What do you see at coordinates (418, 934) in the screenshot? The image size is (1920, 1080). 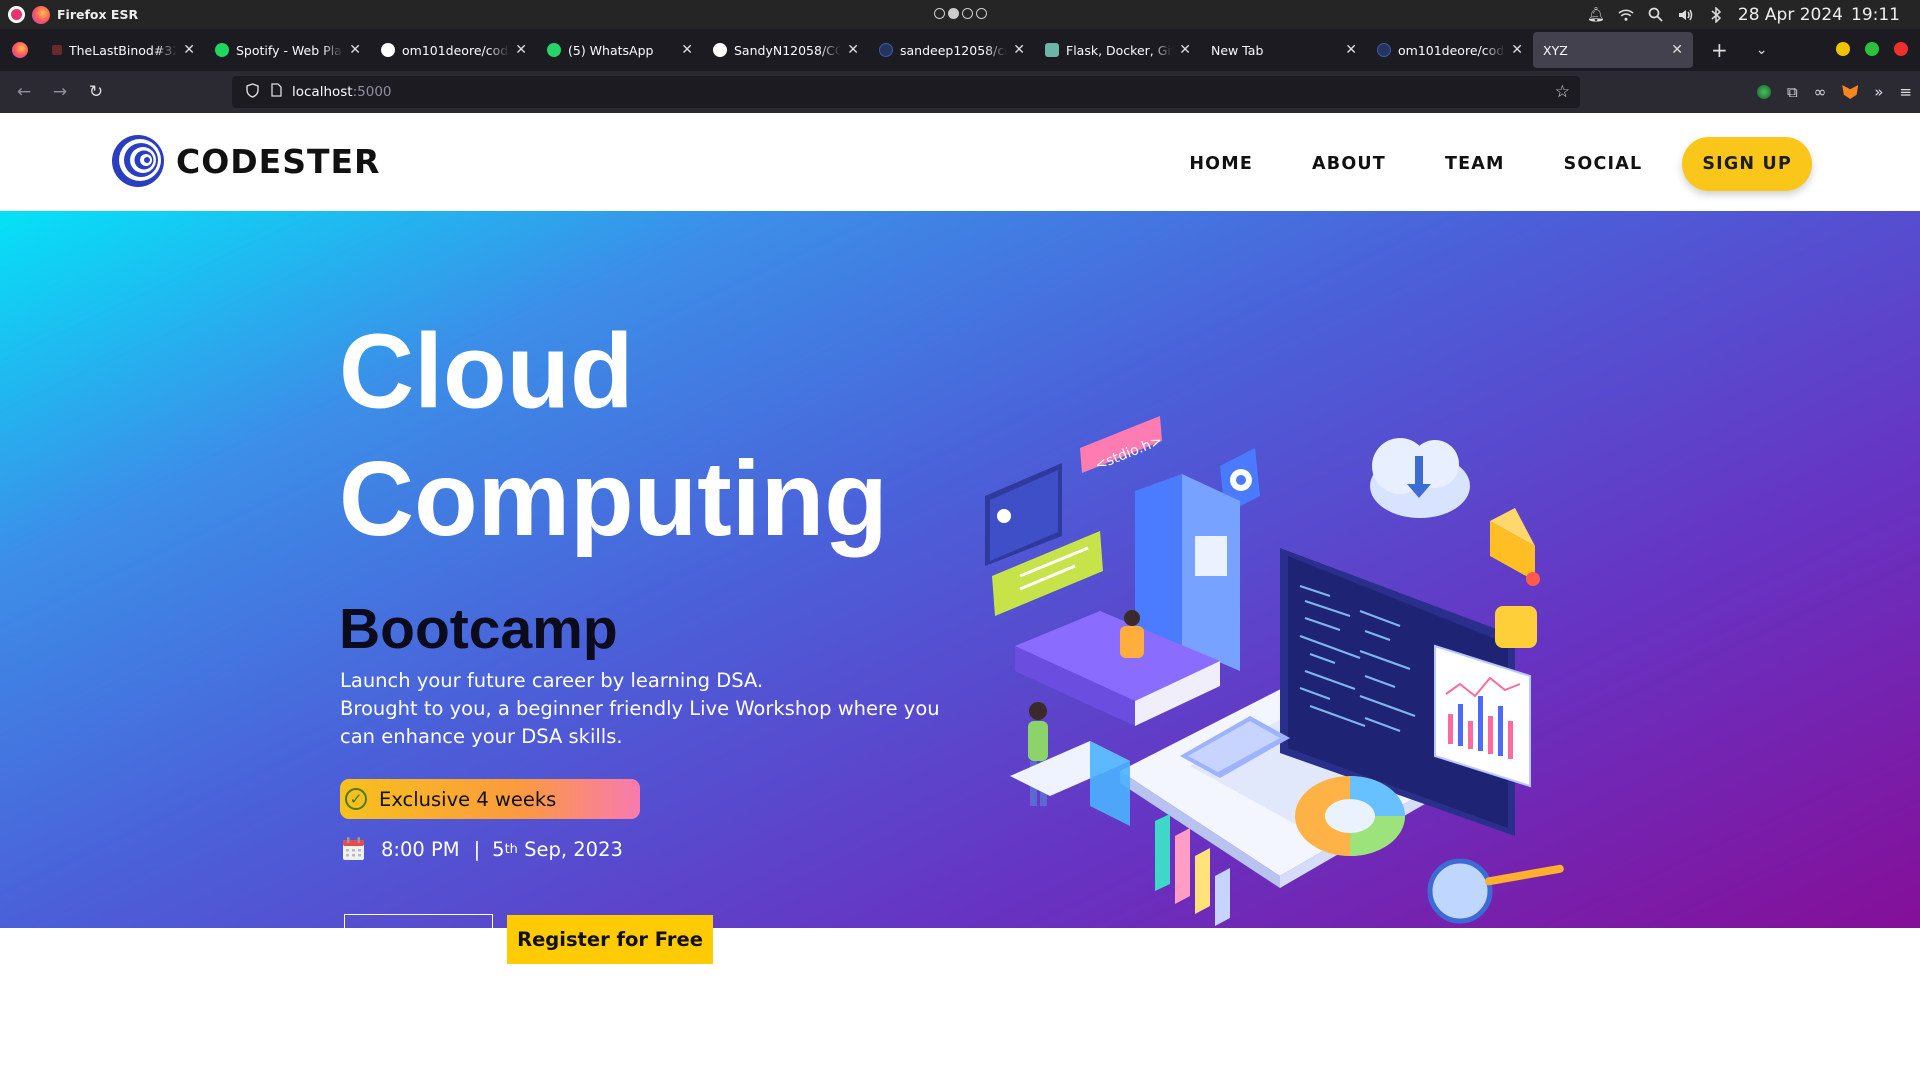 I see `secondary-outline-button` at bounding box center [418, 934].